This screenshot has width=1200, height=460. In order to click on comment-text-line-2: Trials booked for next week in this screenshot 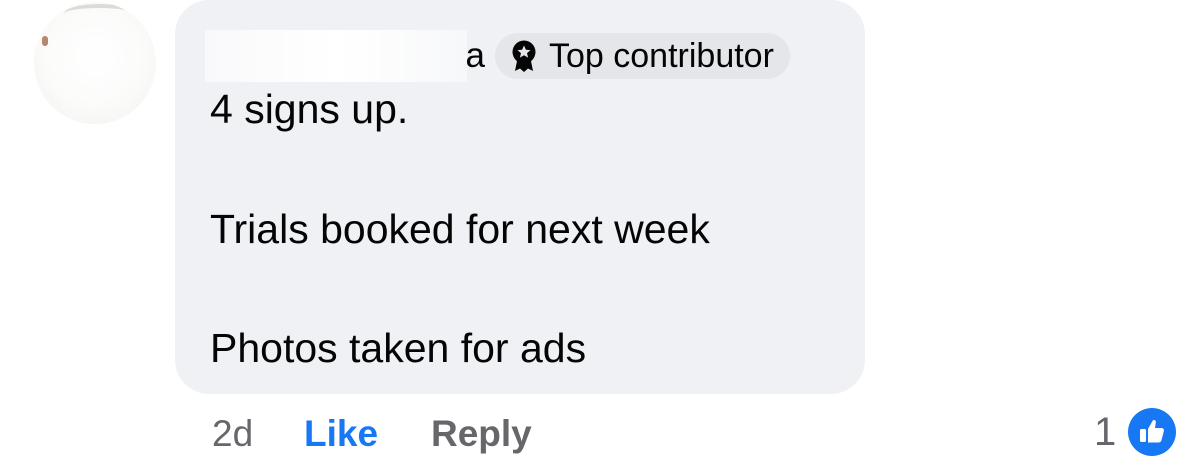, I will do `click(460, 229)`.